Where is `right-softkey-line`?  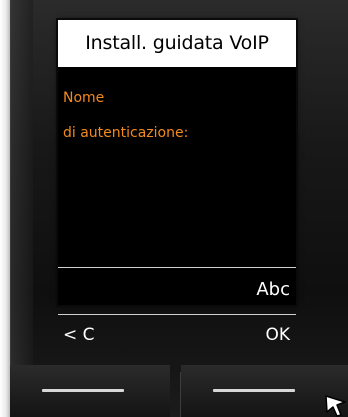
right-softkey-line is located at coordinates (254, 390).